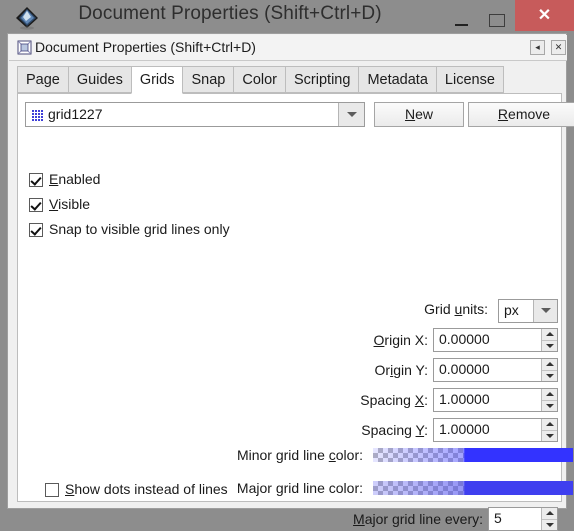 The width and height of the screenshot is (574, 531). What do you see at coordinates (139, 229) in the screenshot?
I see `snap-to-visible-label: Snap to visible grid lines only` at bounding box center [139, 229].